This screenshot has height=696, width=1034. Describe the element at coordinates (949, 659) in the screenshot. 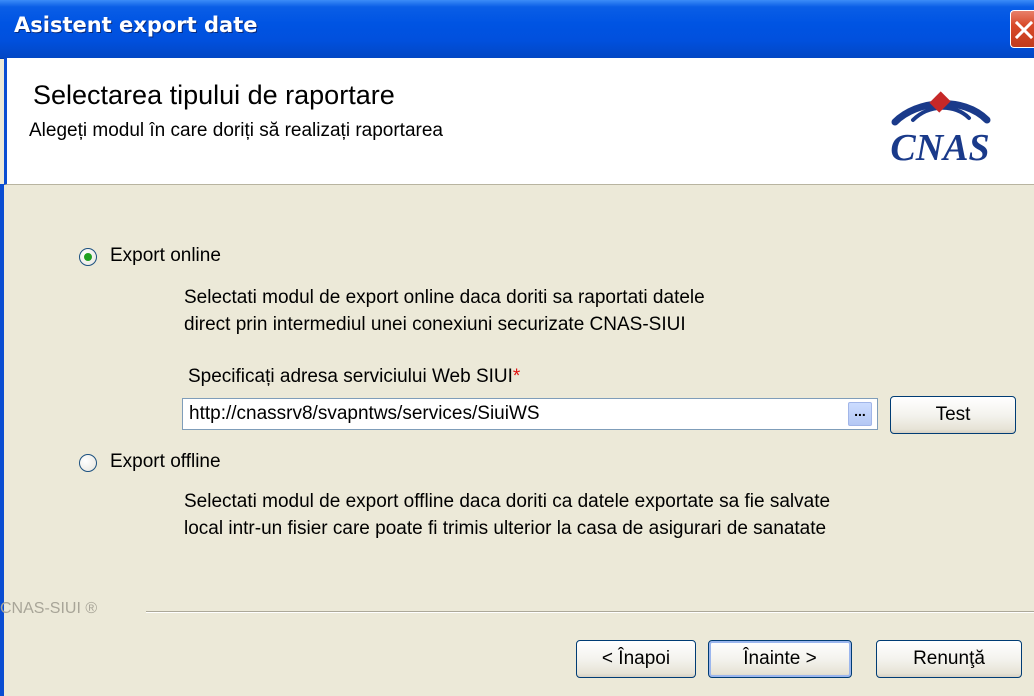

I see `cancel-button: Renunţă` at that location.